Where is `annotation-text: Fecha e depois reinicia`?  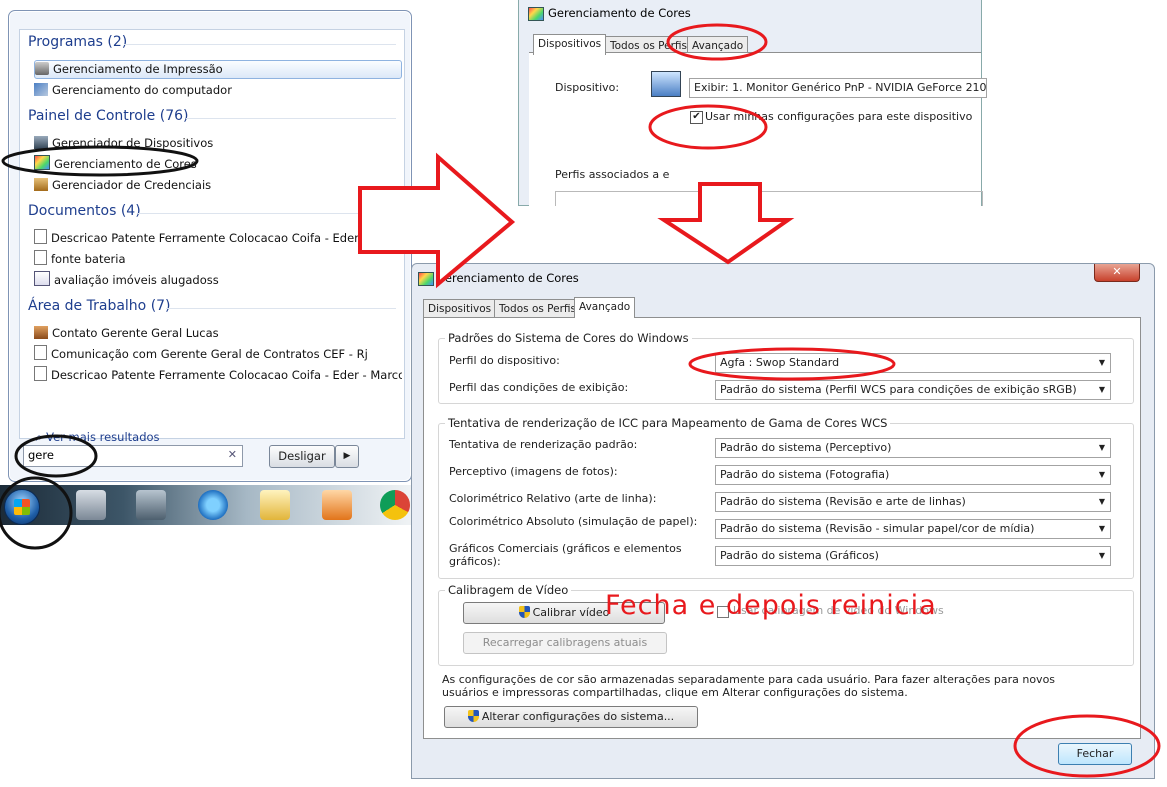 annotation-text: Fecha e depois reinicia is located at coordinates (771, 605).